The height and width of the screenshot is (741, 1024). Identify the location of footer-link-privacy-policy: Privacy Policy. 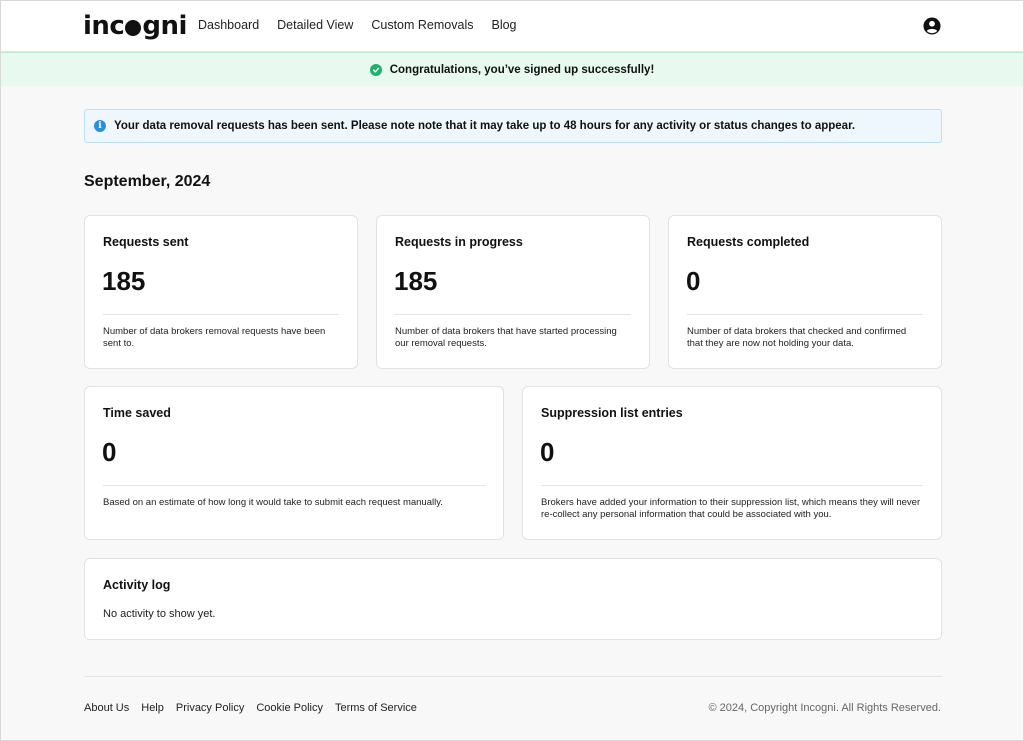
(210, 708).